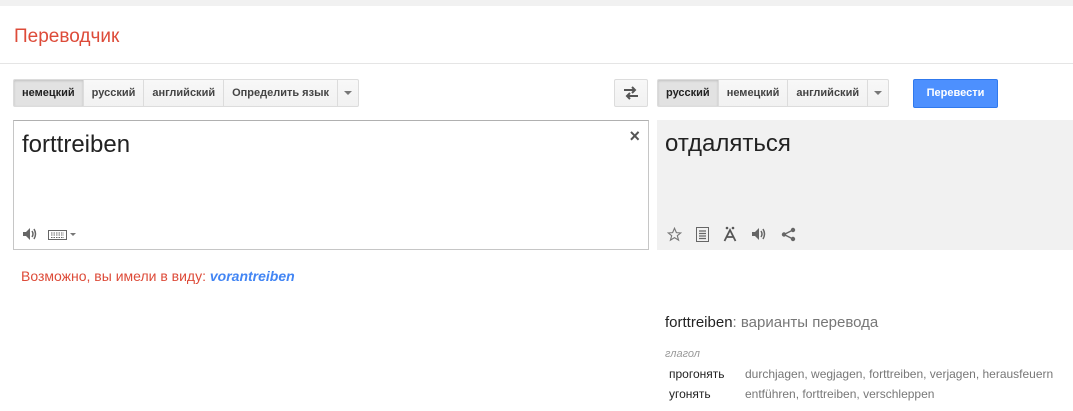  I want to click on dictionary-word: forttreiben, so click(699, 322).